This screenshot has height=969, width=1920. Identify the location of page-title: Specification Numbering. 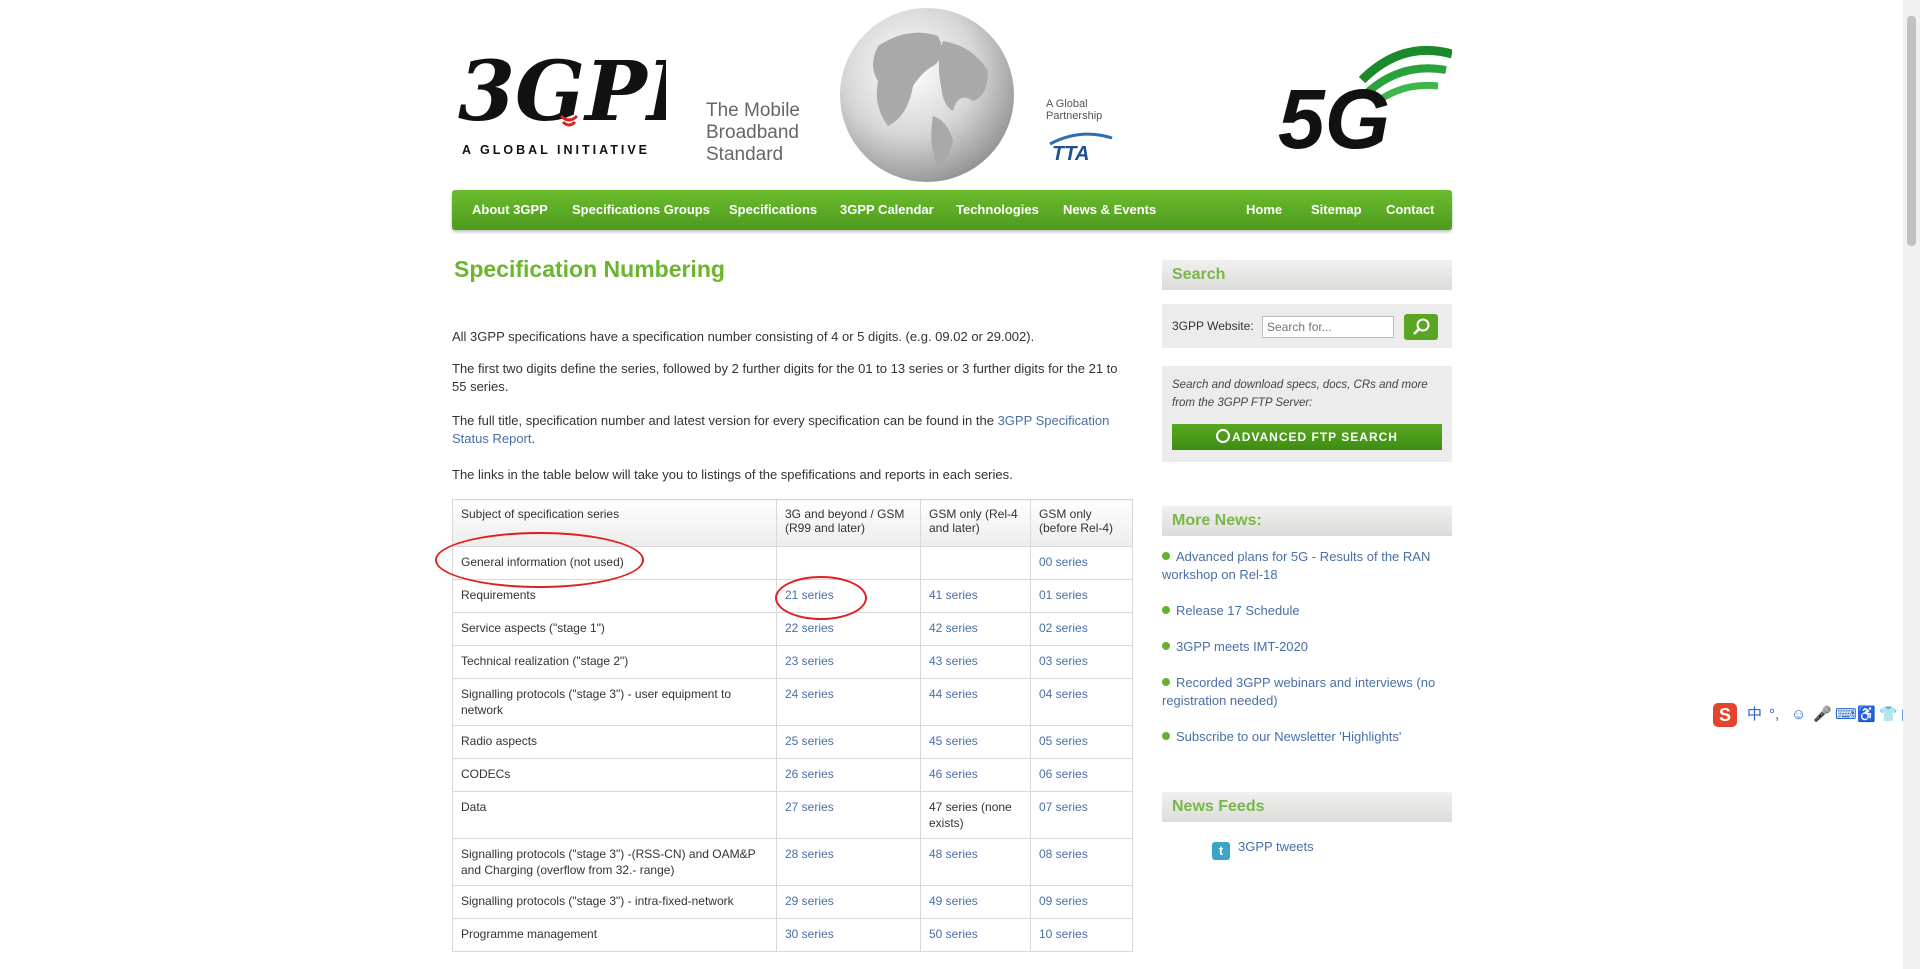
(589, 269).